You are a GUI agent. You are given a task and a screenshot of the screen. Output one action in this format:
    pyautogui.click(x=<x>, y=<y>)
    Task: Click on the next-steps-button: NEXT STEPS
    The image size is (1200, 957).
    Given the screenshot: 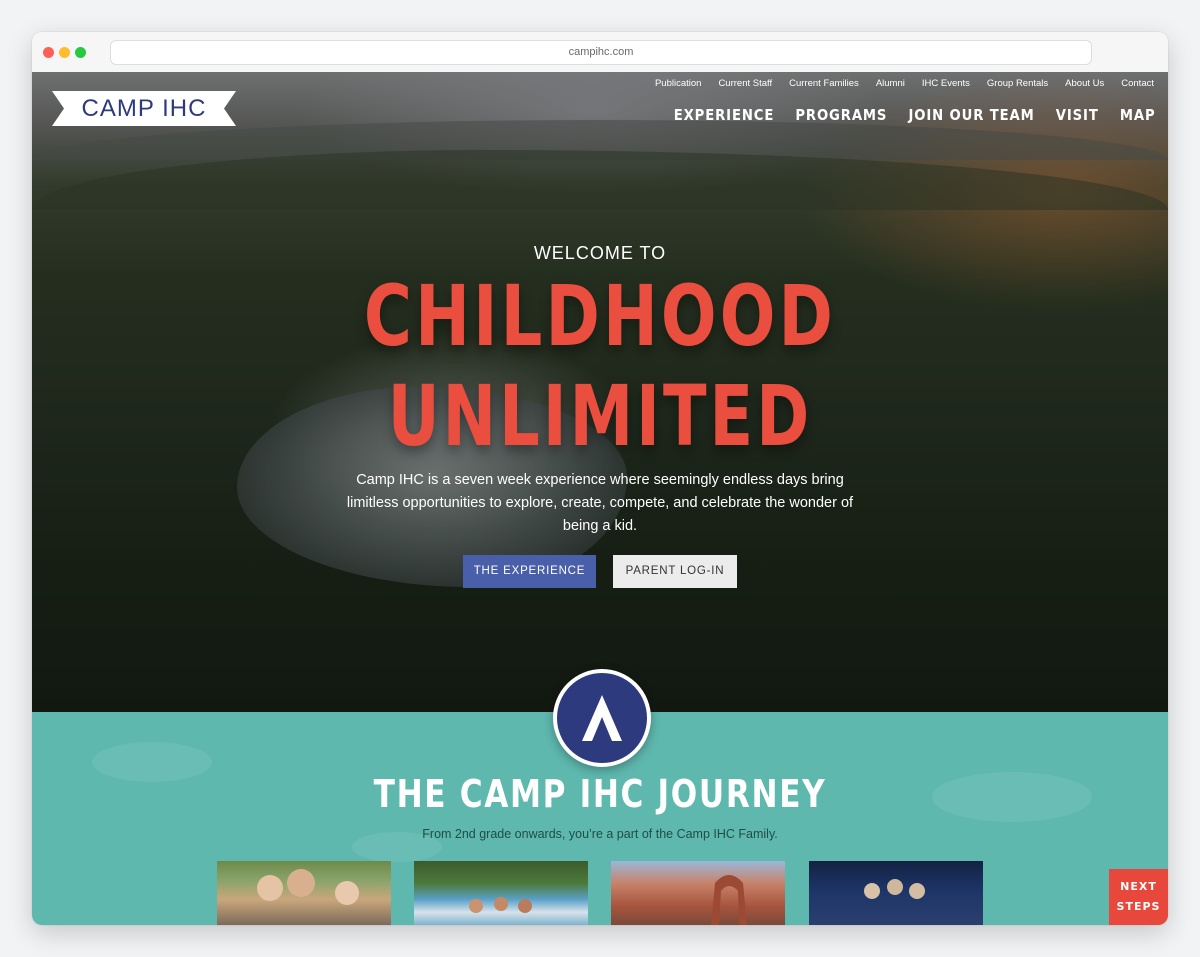 What is the action you would take?
    pyautogui.click(x=1138, y=897)
    